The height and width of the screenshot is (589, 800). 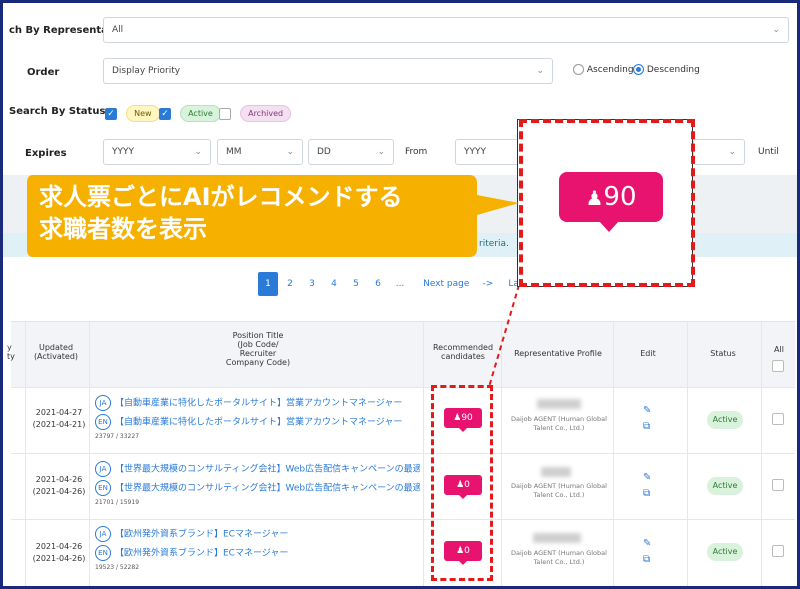 I want to click on callout-connector, so click(x=504, y=336).